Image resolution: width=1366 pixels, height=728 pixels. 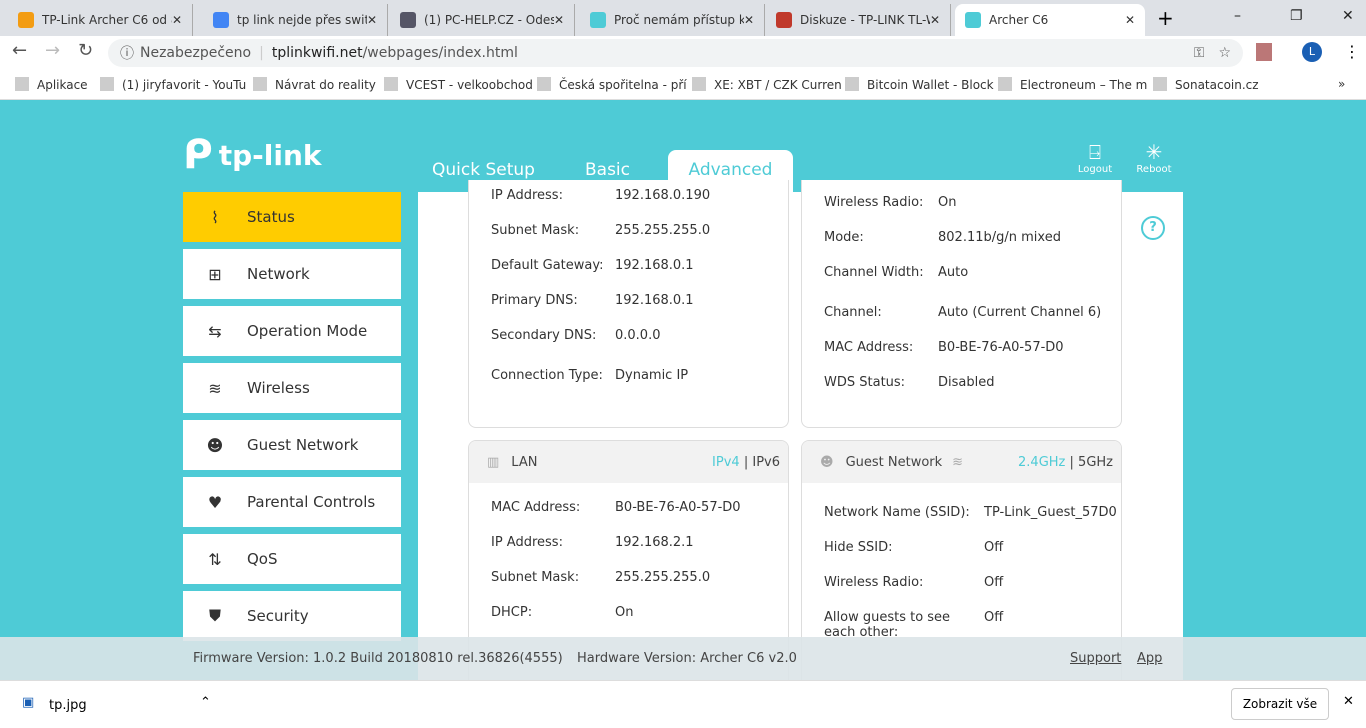 I want to click on download-item: tp.jpg, so click(x=68, y=705).